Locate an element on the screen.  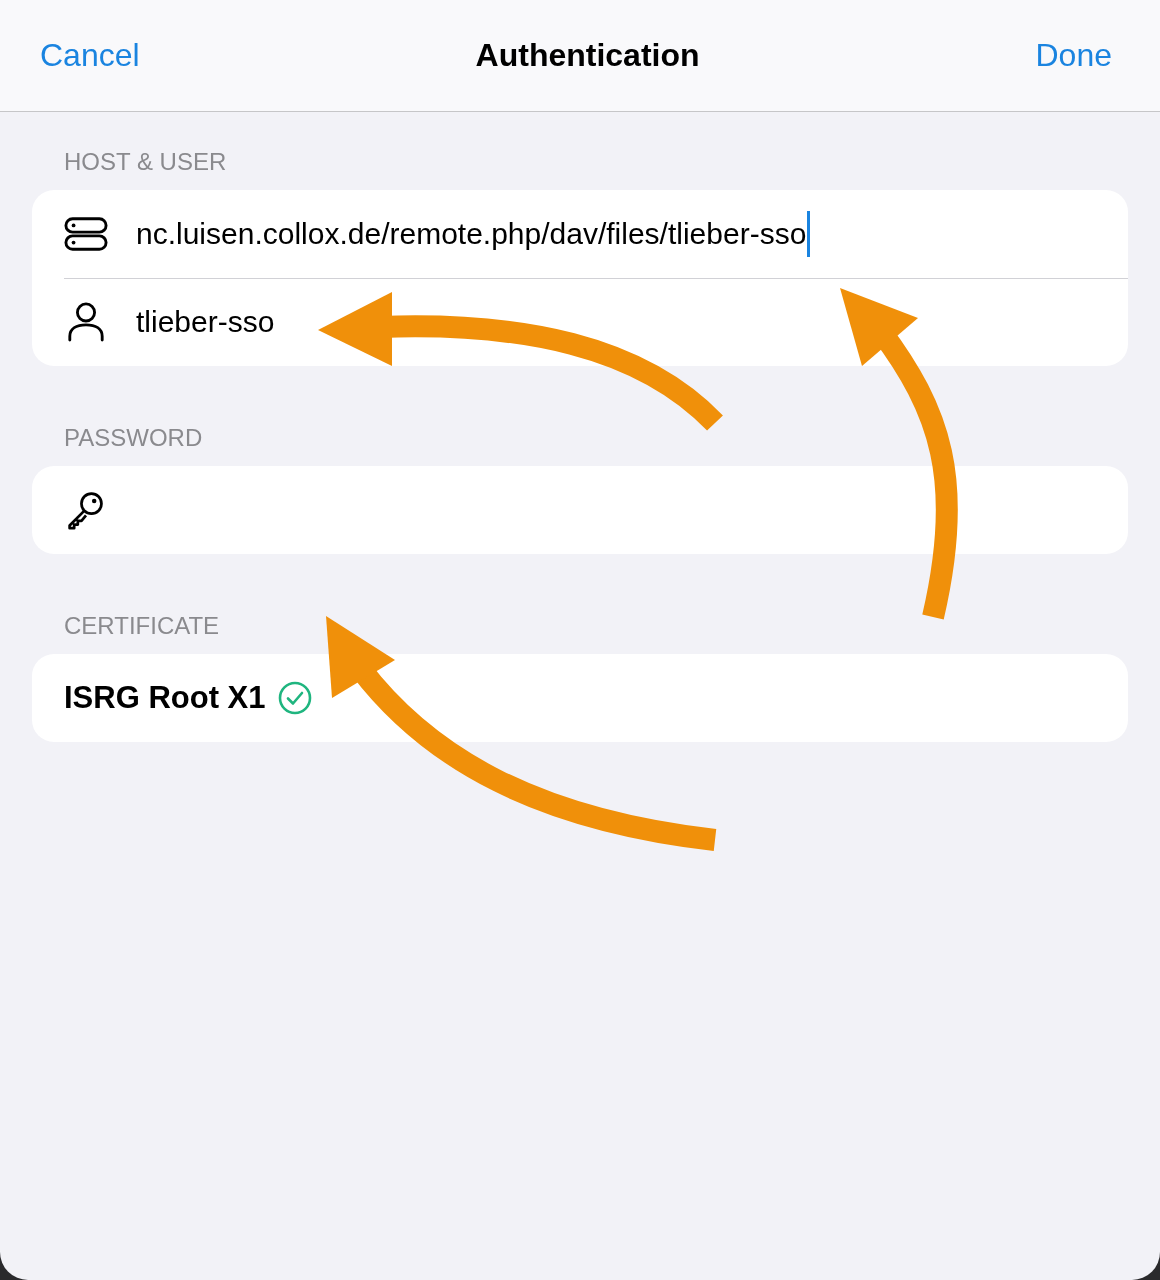
section-header: CERTIFICATE is located at coordinates (142, 626).